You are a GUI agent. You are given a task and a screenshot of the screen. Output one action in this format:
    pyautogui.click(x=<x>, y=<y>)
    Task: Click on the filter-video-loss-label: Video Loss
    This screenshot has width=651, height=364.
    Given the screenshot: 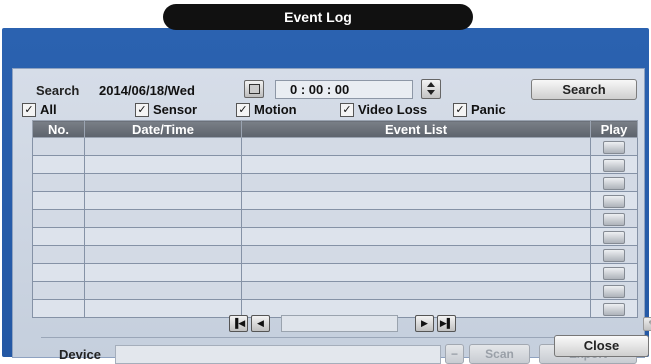 What is the action you would take?
    pyautogui.click(x=393, y=109)
    